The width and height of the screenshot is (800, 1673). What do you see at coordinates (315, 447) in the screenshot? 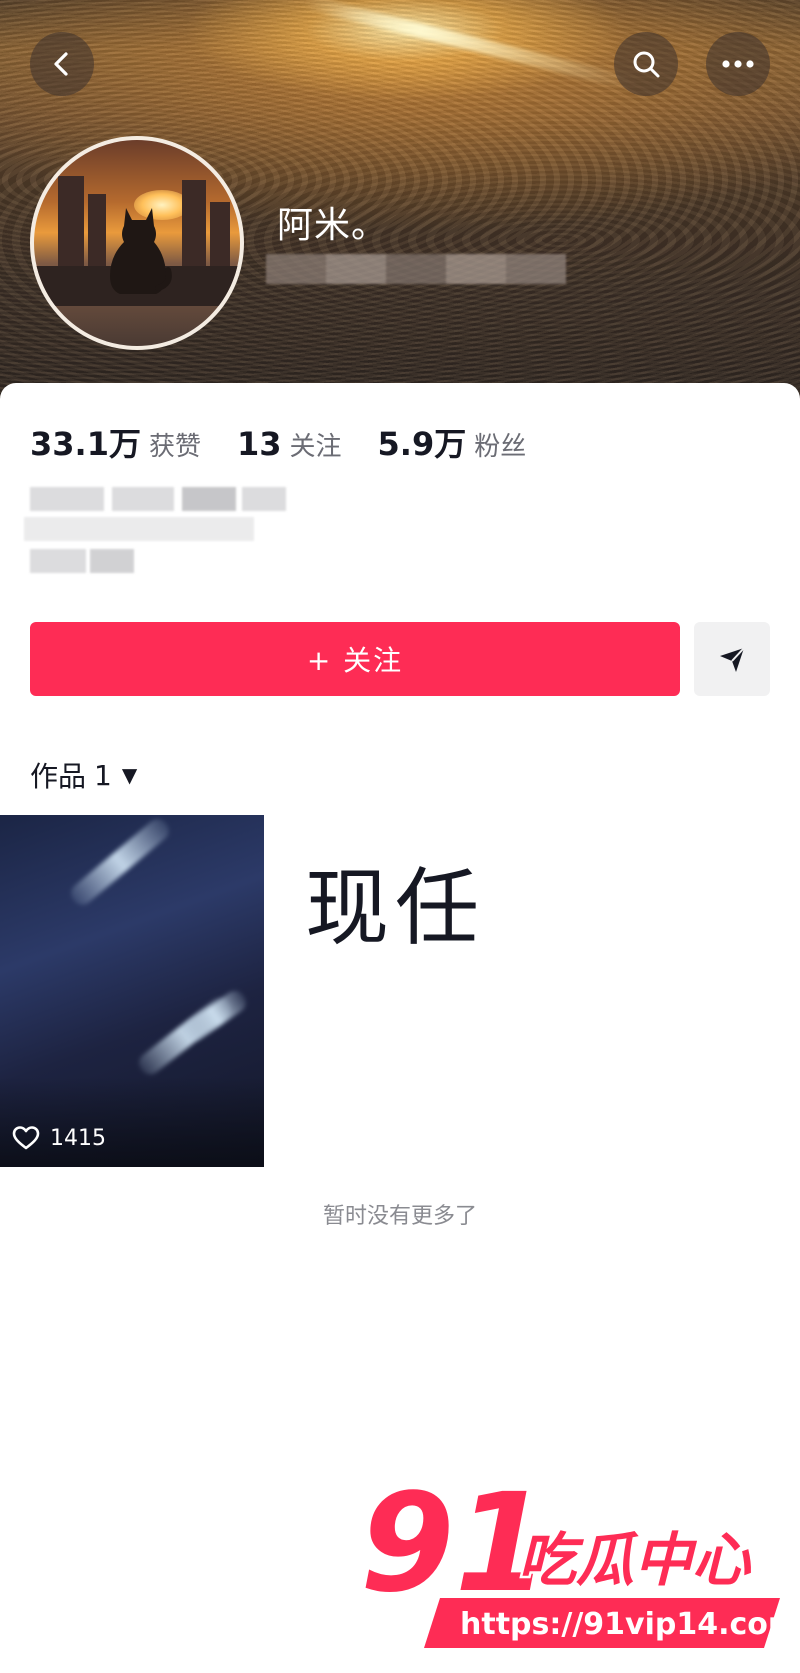
I see `stat-label: 关注` at bounding box center [315, 447].